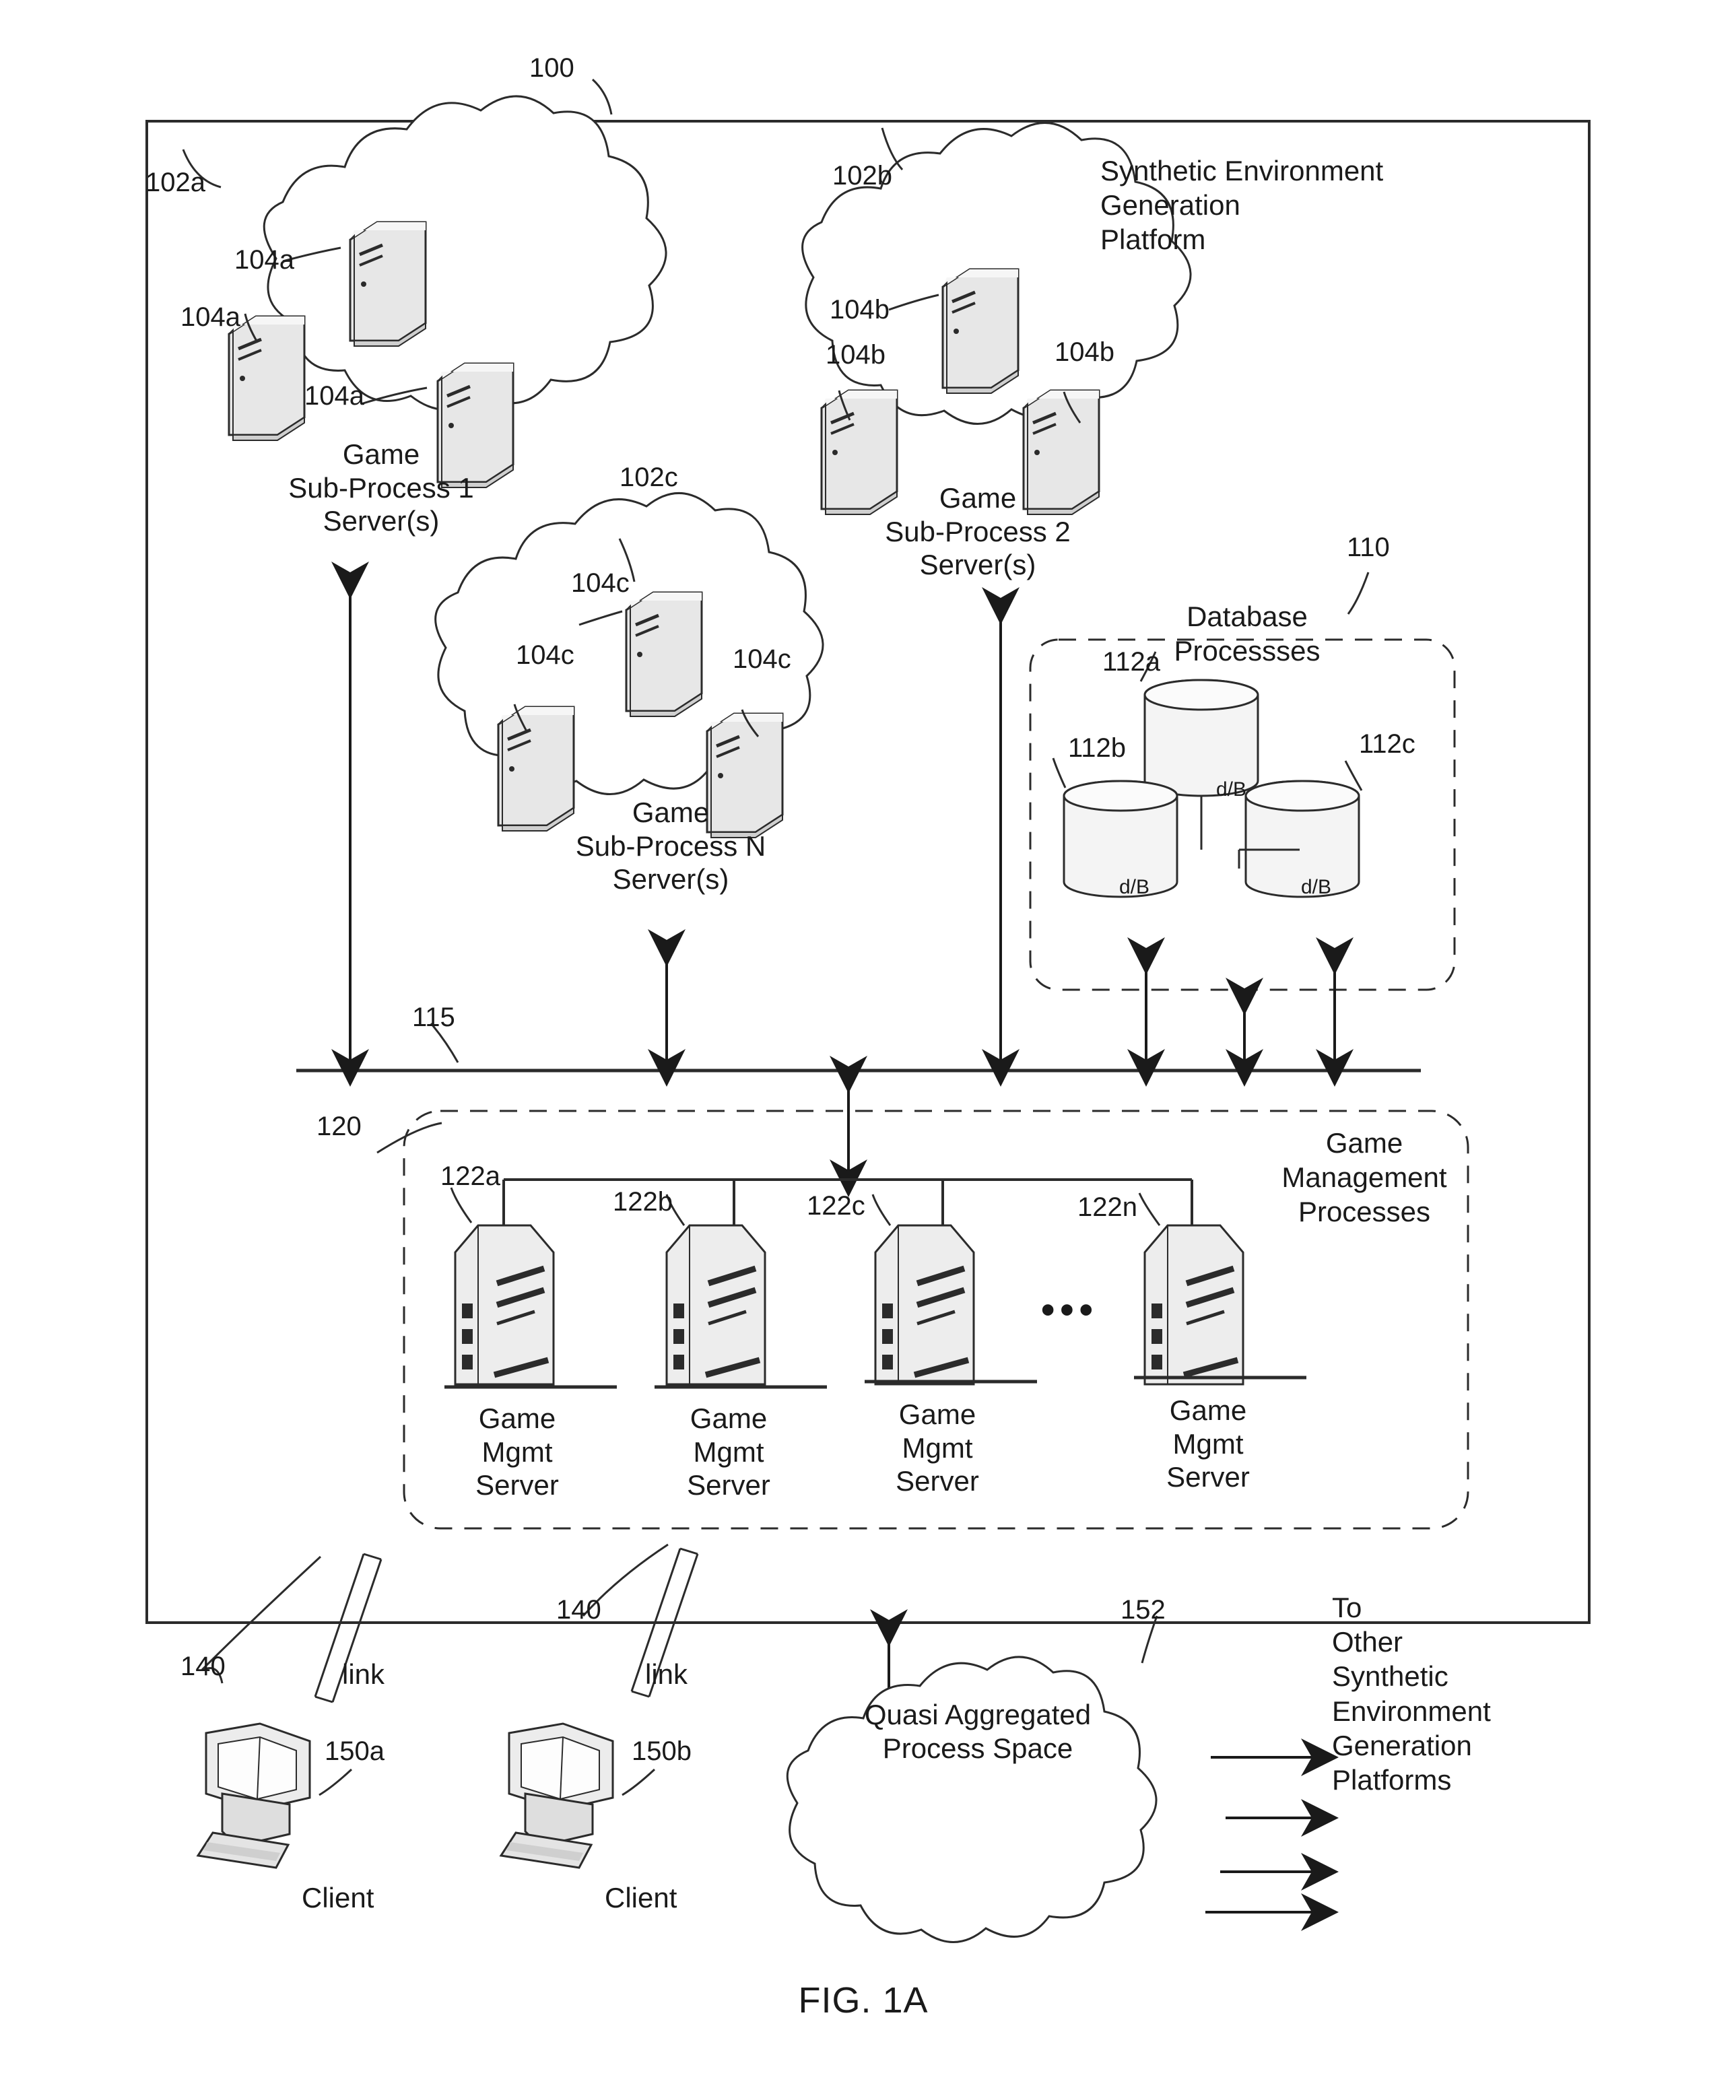  What do you see at coordinates (517, 1451) in the screenshot?
I see `server-caption-122a: Game Mgmt Server` at bounding box center [517, 1451].